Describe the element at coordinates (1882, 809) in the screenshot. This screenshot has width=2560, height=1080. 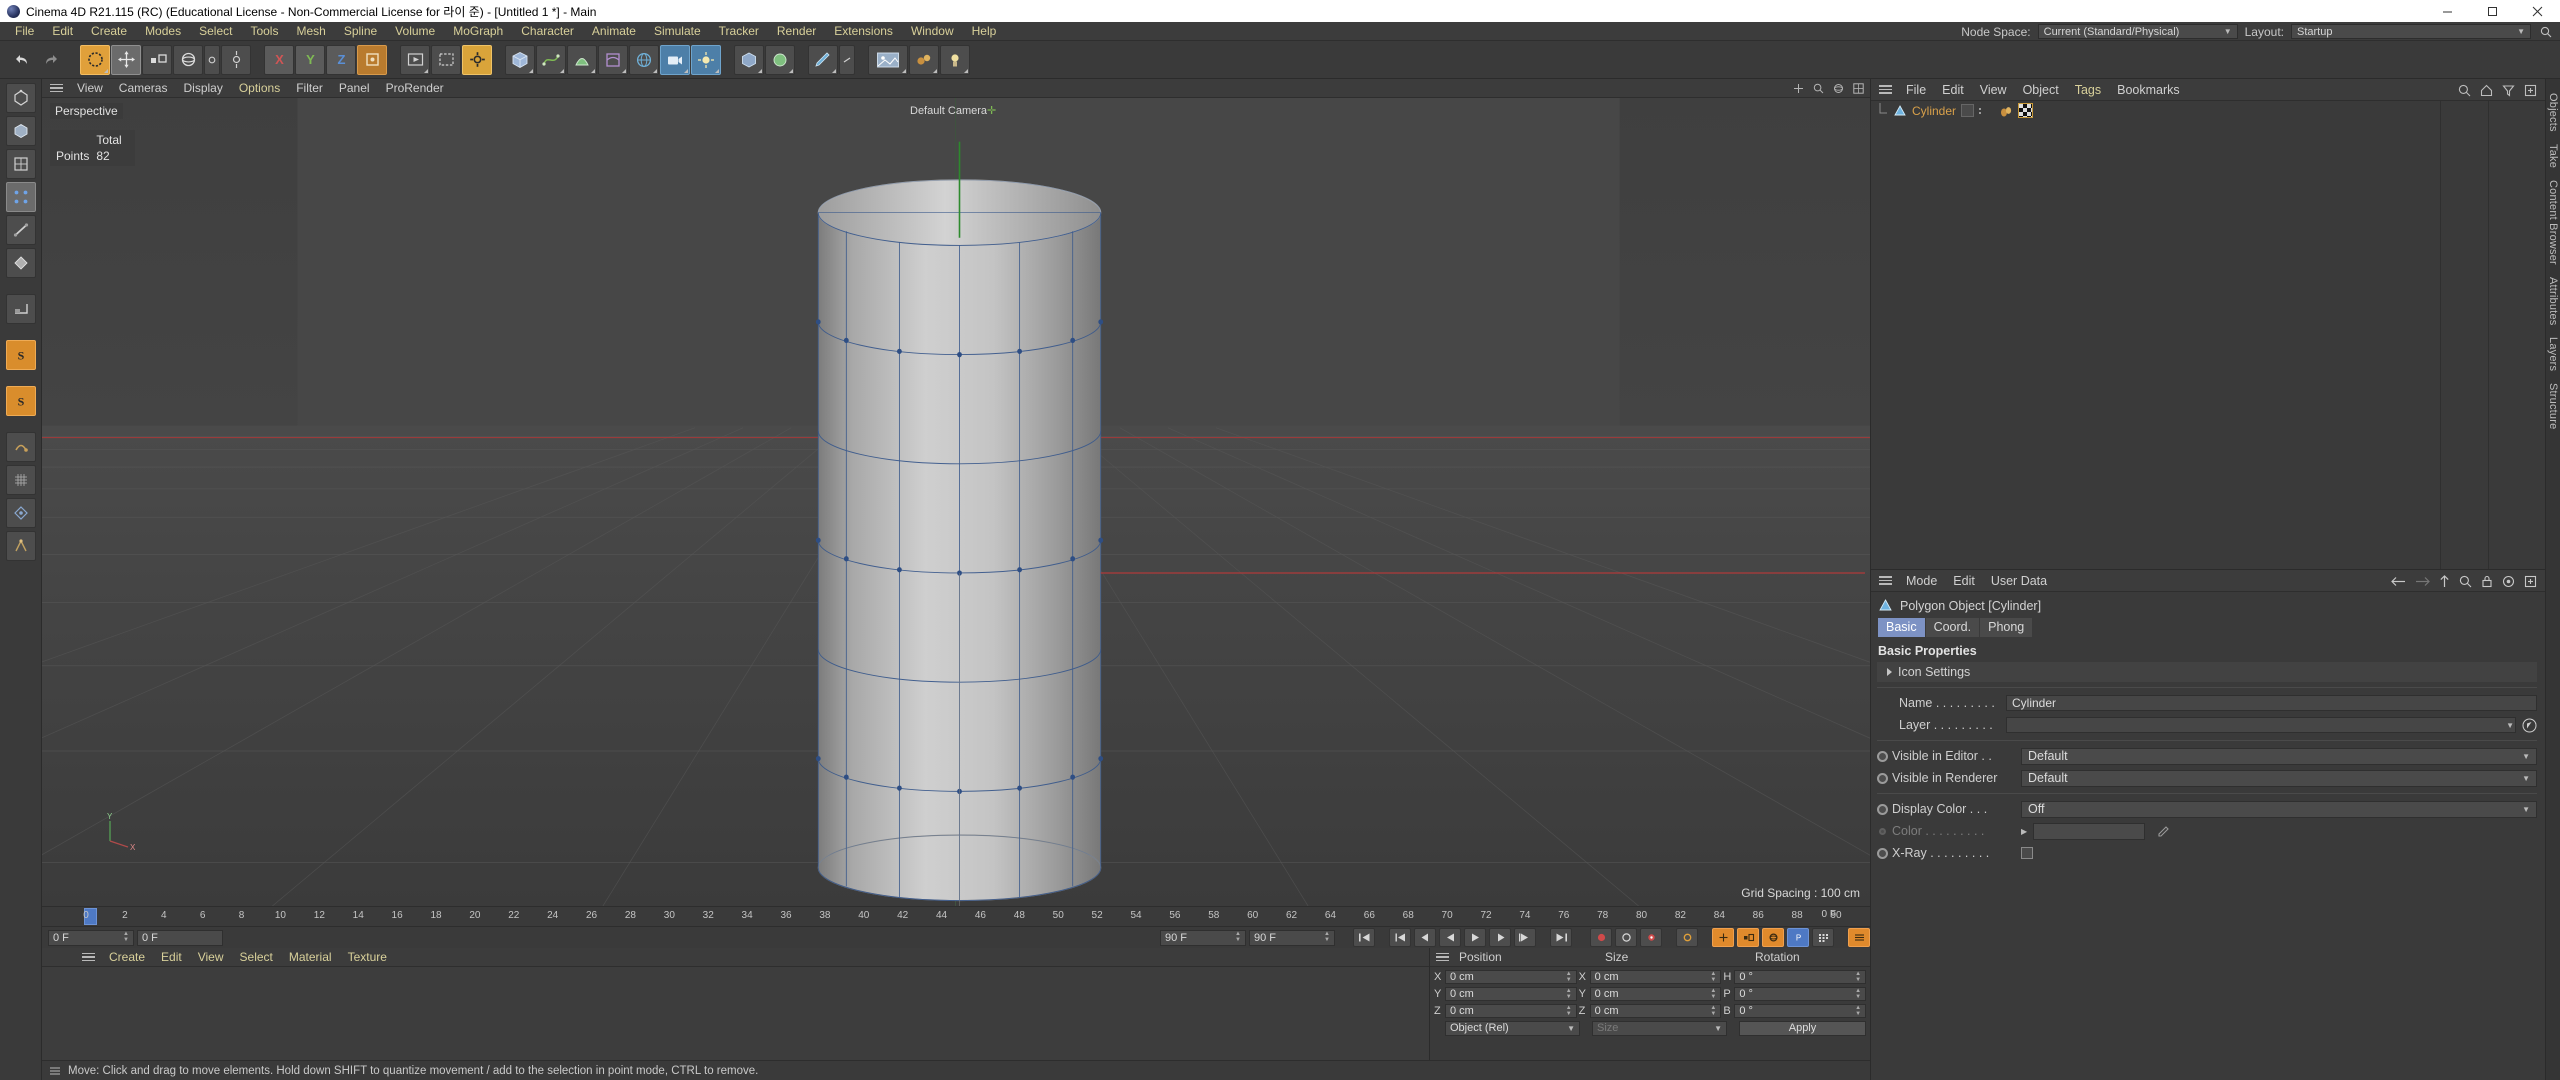
I see `display-color-radio` at that location.